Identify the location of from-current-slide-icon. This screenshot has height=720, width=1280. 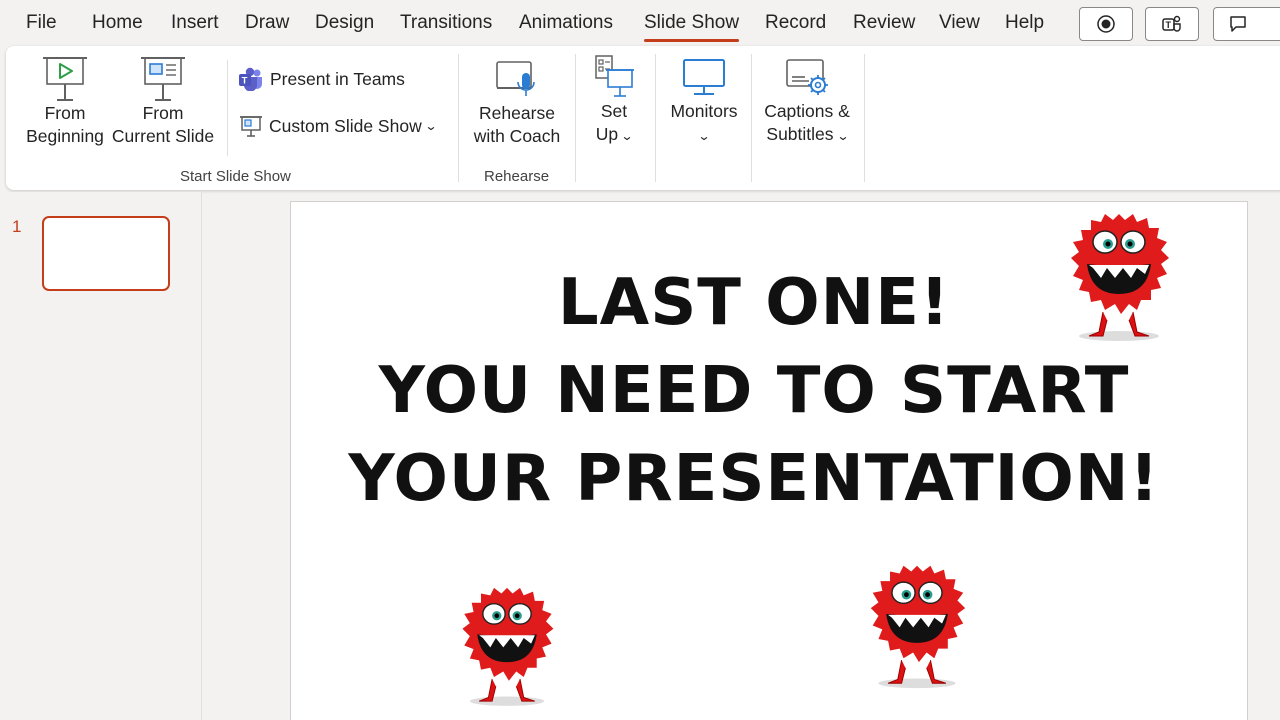
(163, 79).